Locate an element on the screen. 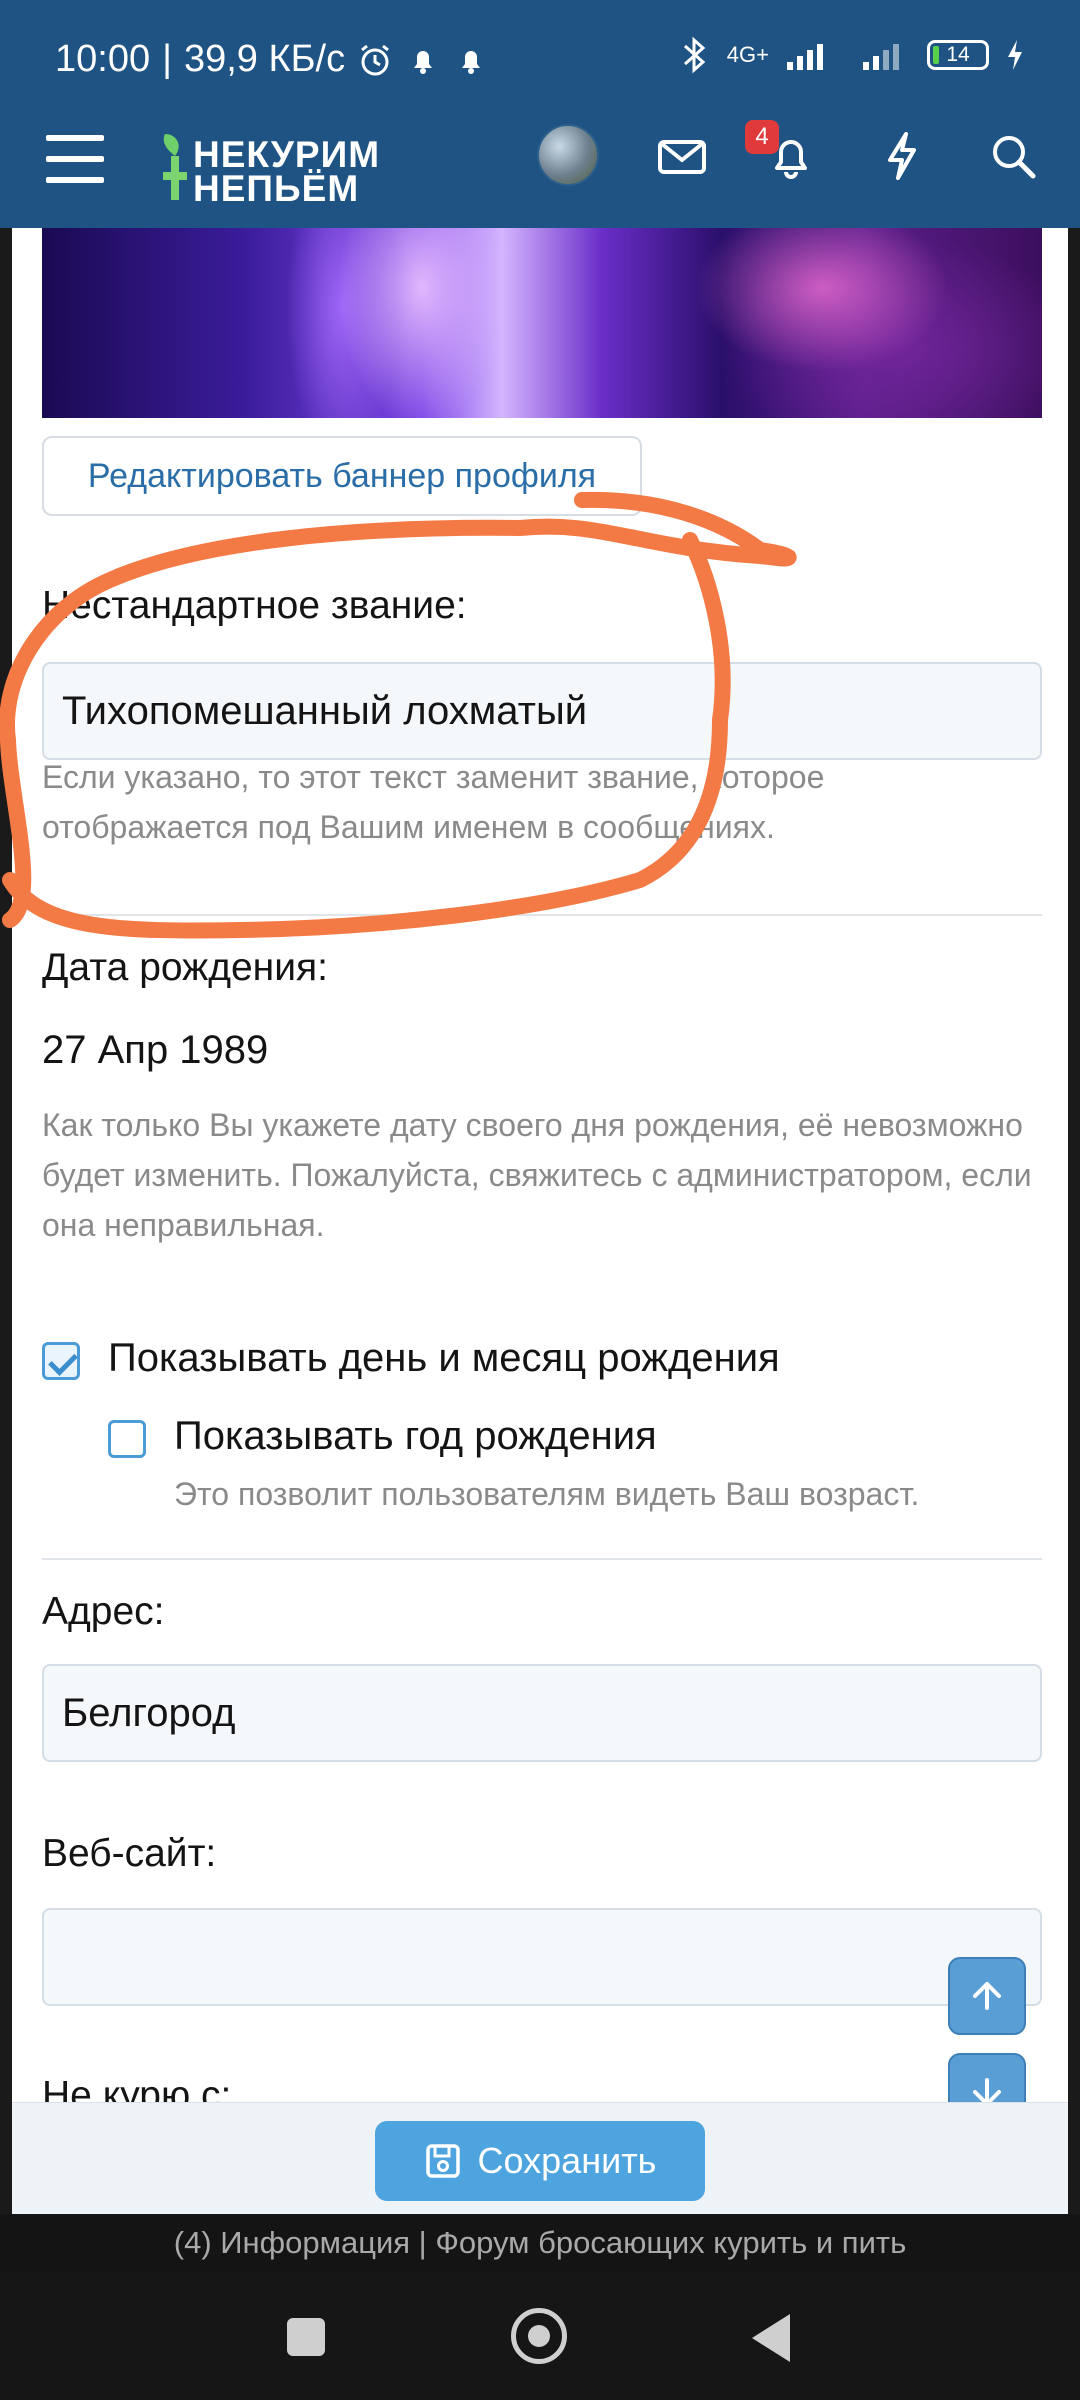 The height and width of the screenshot is (2400, 1080). user-avatar is located at coordinates (568, 155).